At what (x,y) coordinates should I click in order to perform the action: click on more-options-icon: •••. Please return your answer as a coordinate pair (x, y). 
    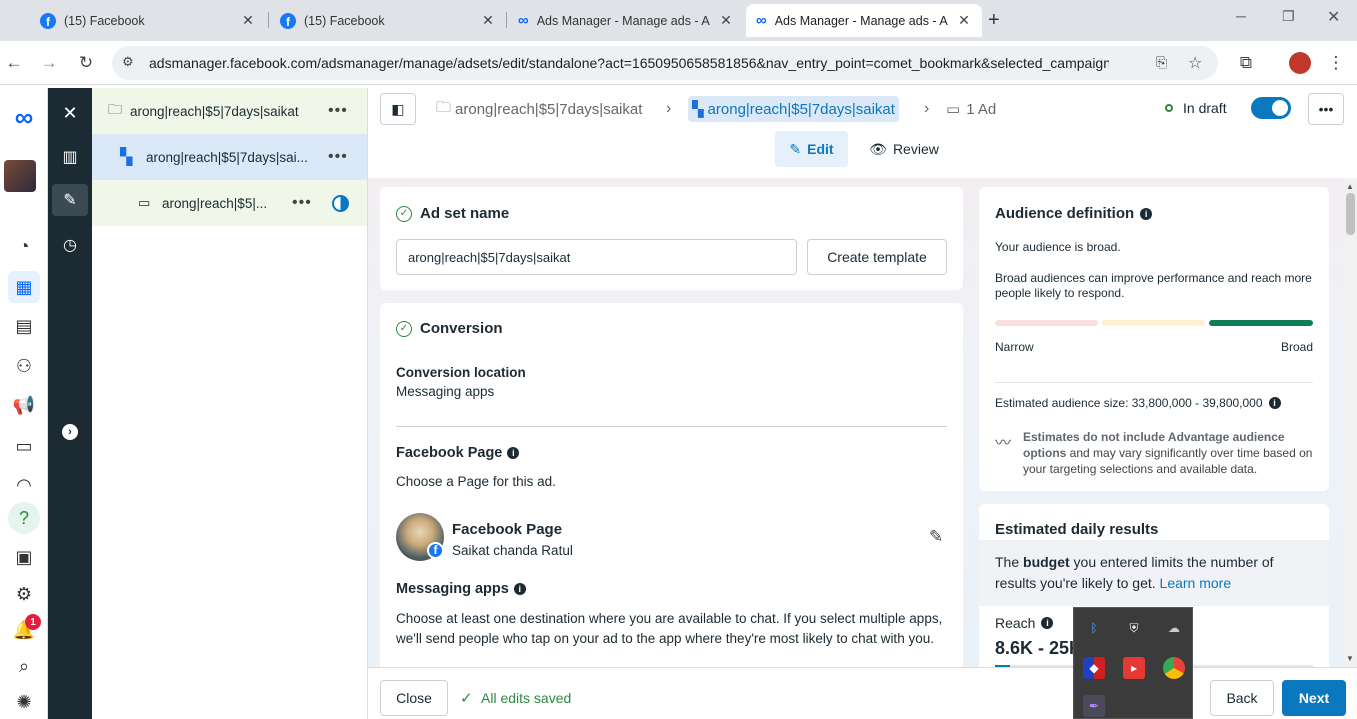
    Looking at the image, I should click on (1326, 109).